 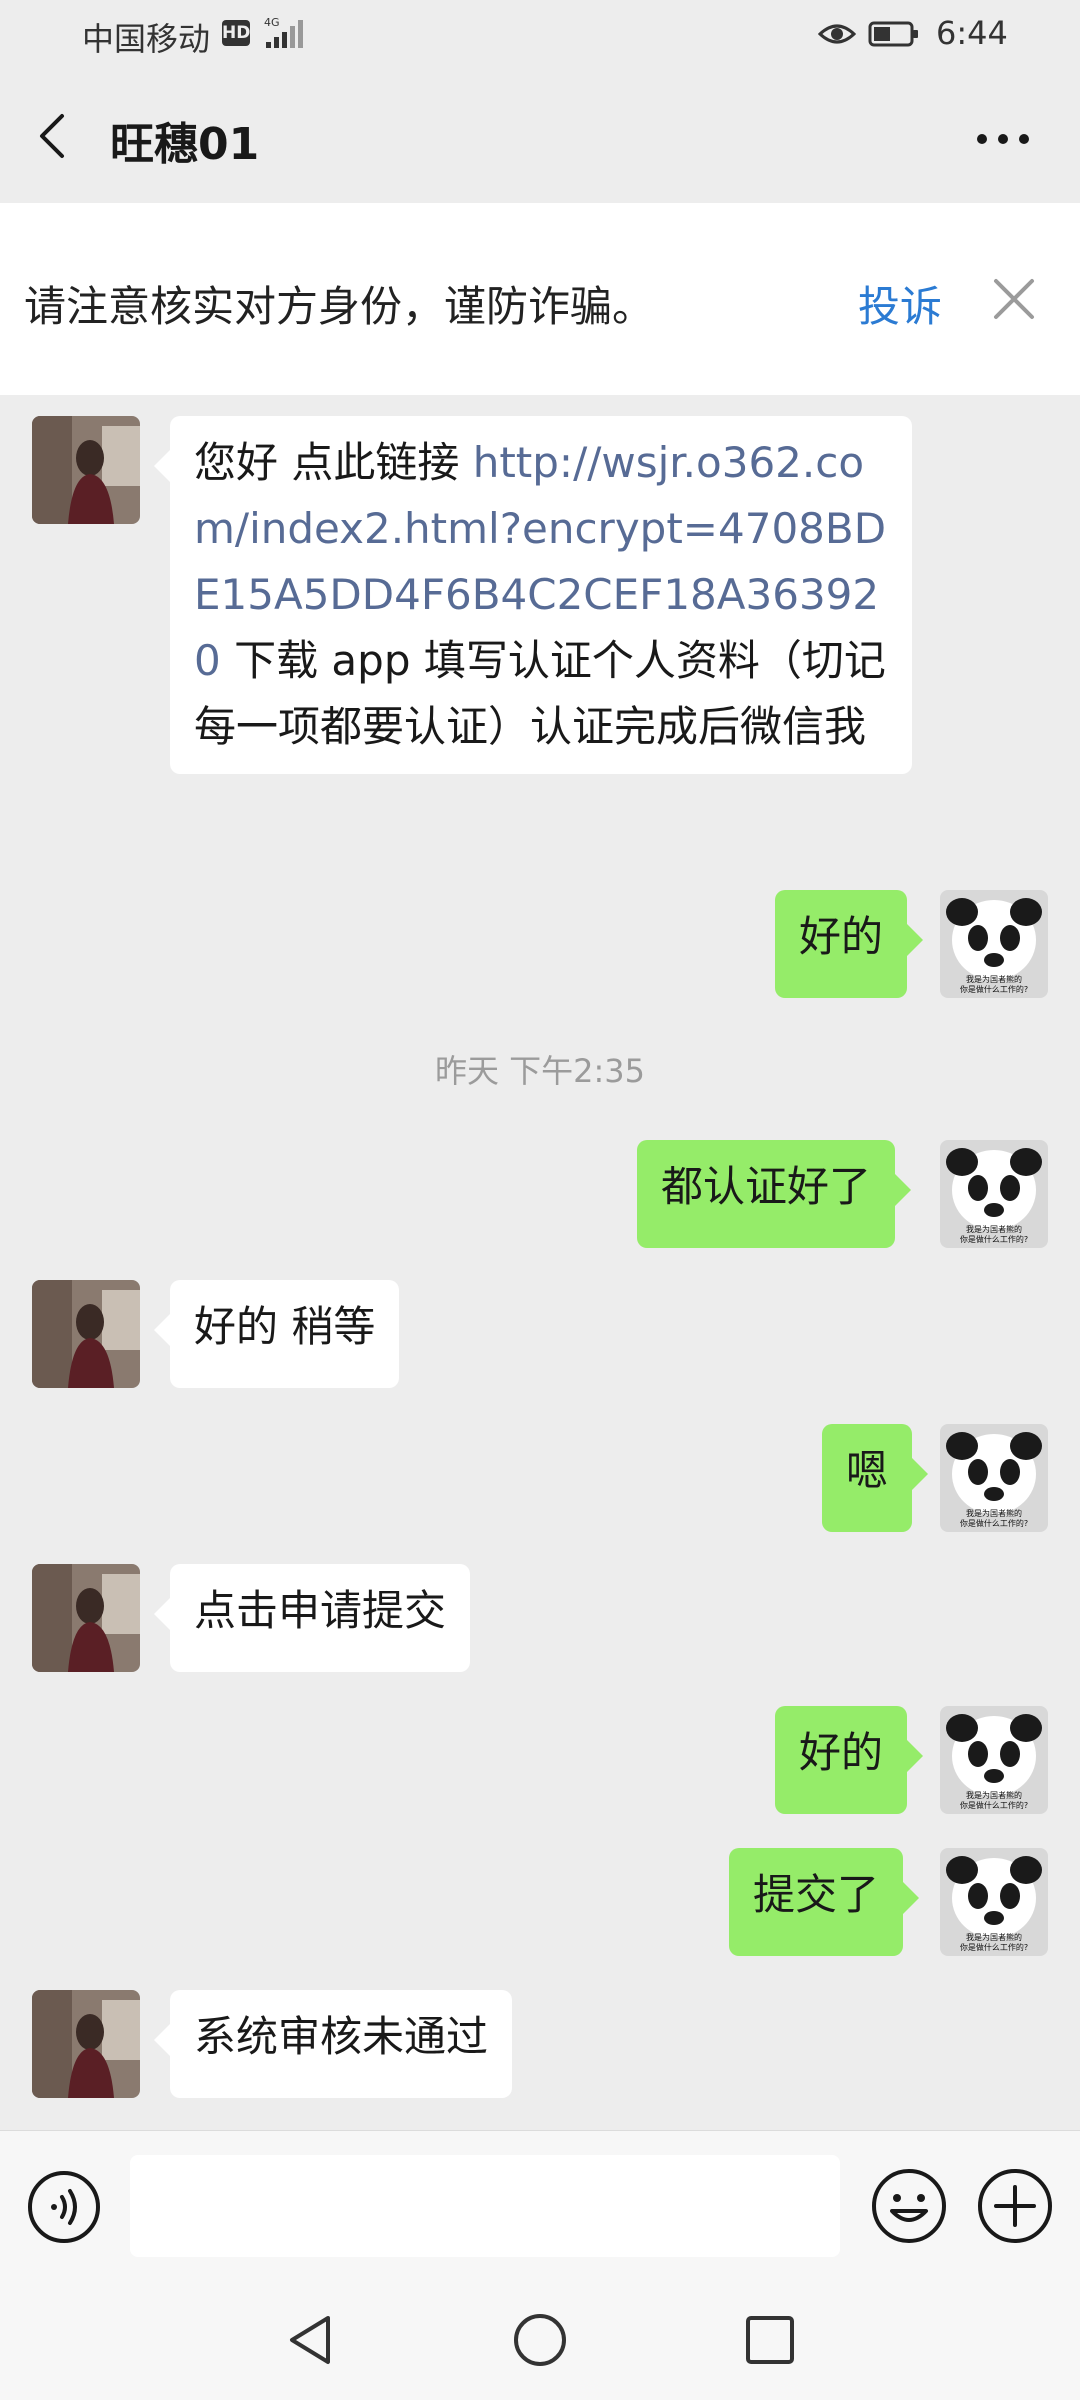 I want to click on network-type: 4G, so click(x=272, y=22).